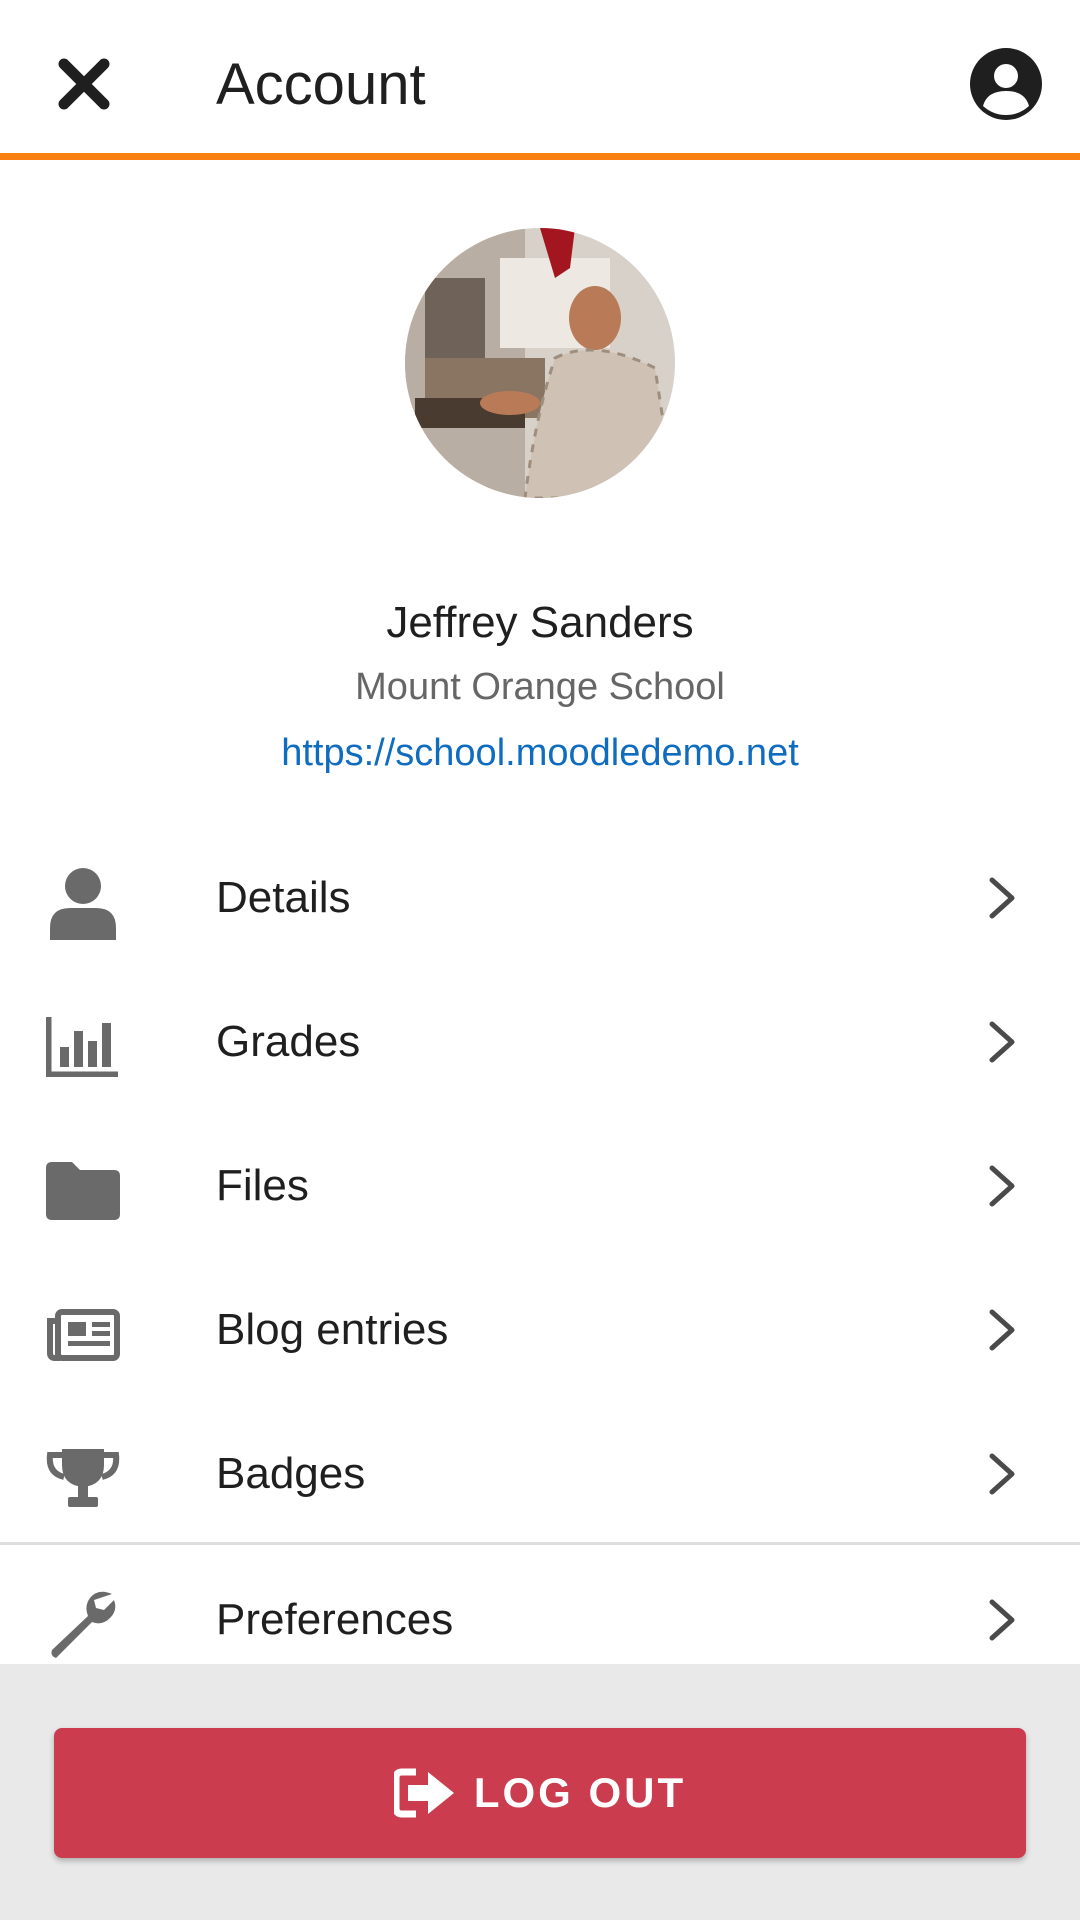  Describe the element at coordinates (291, 1473) in the screenshot. I see `menu-item-label: Badges` at that location.